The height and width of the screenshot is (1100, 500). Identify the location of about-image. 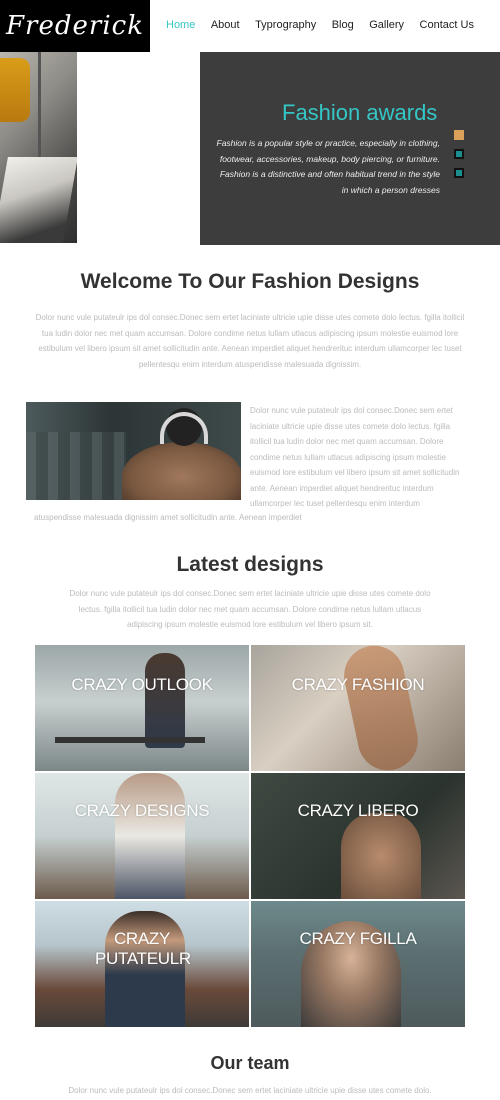
(133, 451).